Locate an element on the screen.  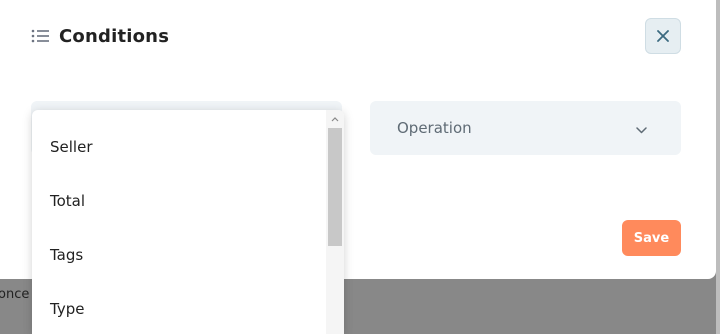
operation-placeholder: Operation is located at coordinates (434, 128).